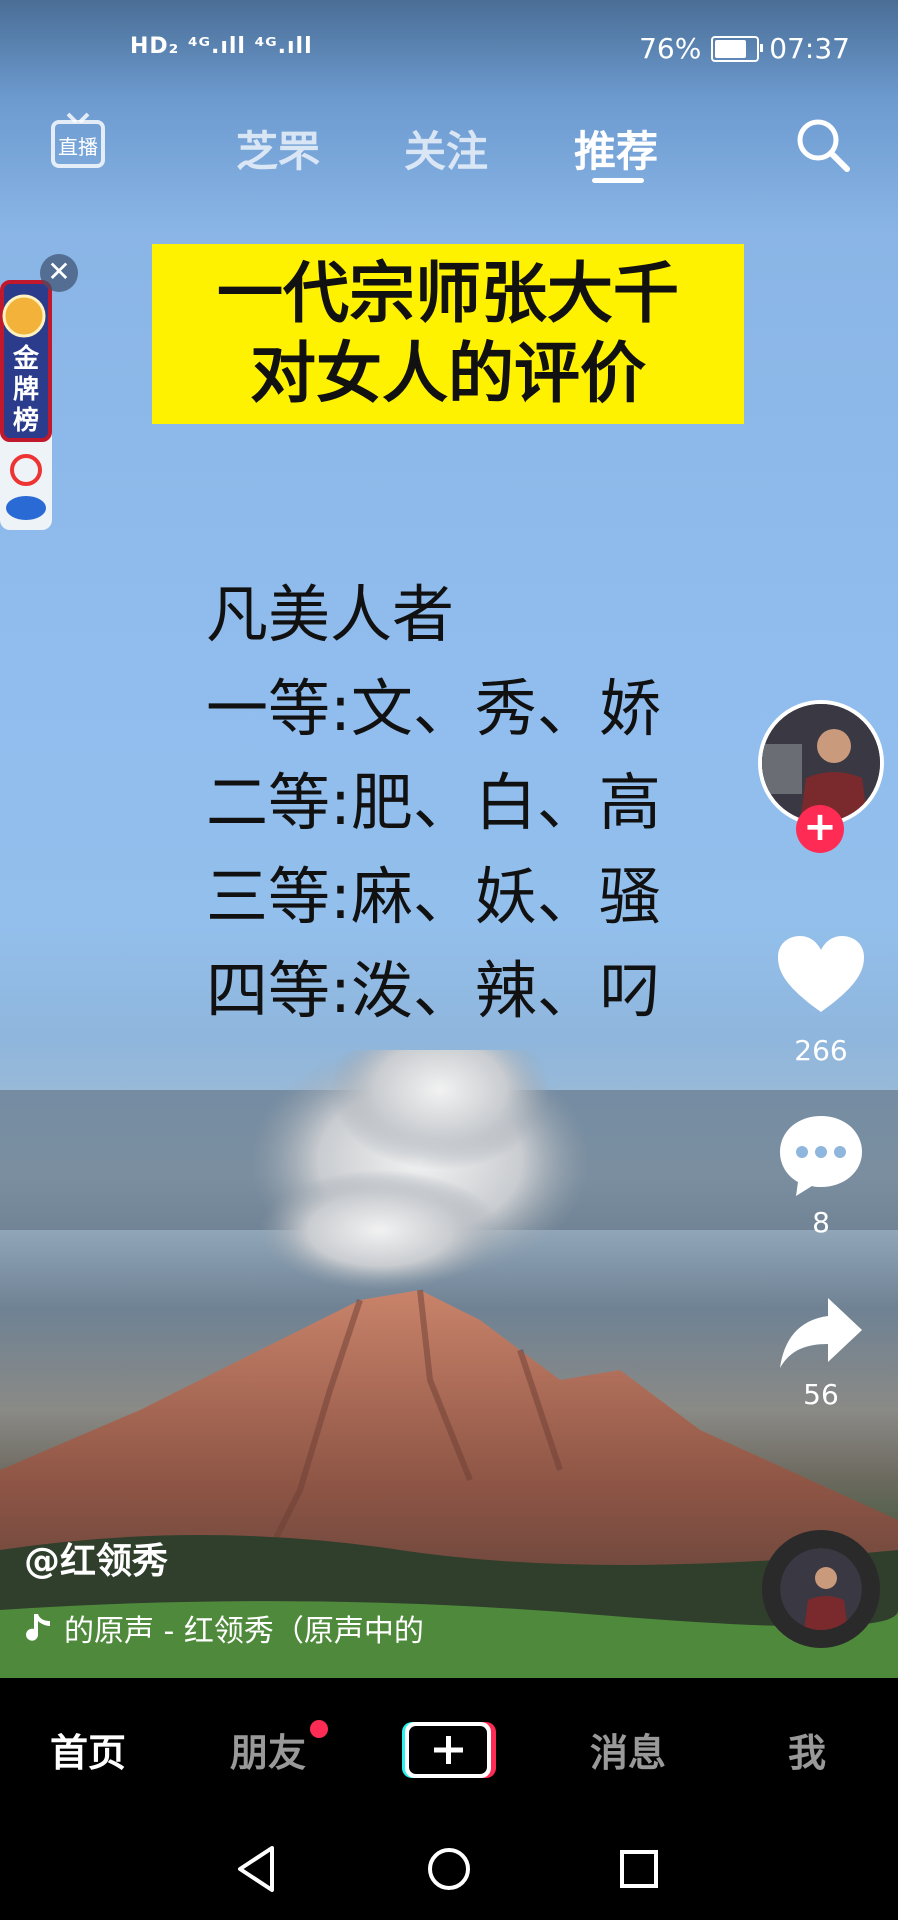  Describe the element at coordinates (807, 1749) in the screenshot. I see `tab-me: 我` at that location.